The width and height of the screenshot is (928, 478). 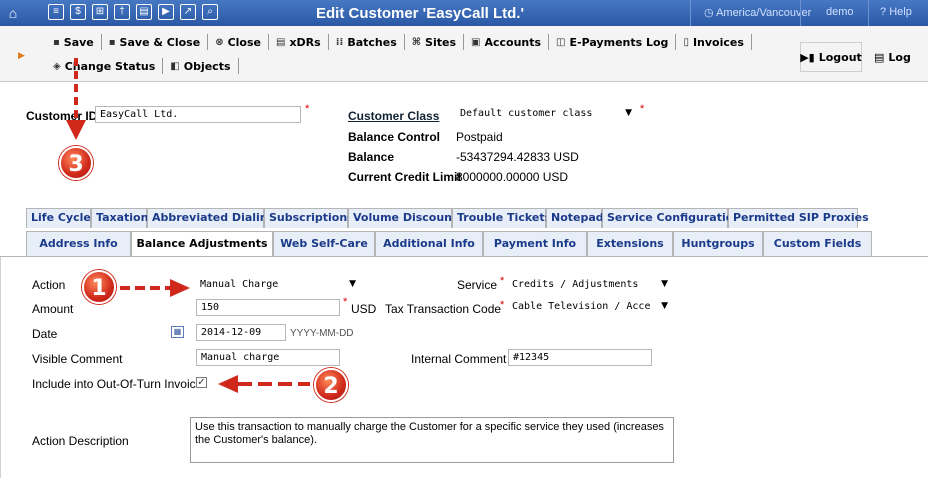 I want to click on tab-subscriptions: Subscriptions, so click(x=309, y=218).